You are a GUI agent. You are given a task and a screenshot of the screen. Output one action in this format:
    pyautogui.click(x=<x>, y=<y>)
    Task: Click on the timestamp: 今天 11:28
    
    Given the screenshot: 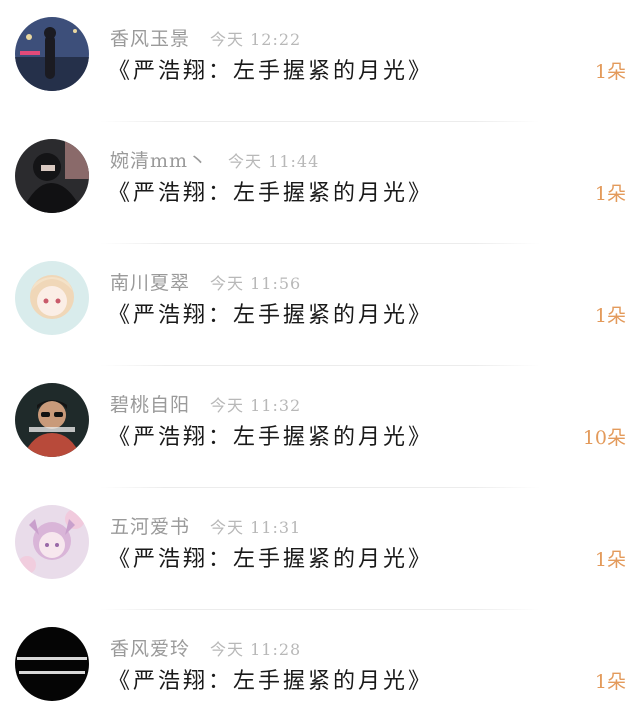 What is the action you would take?
    pyautogui.click(x=256, y=649)
    